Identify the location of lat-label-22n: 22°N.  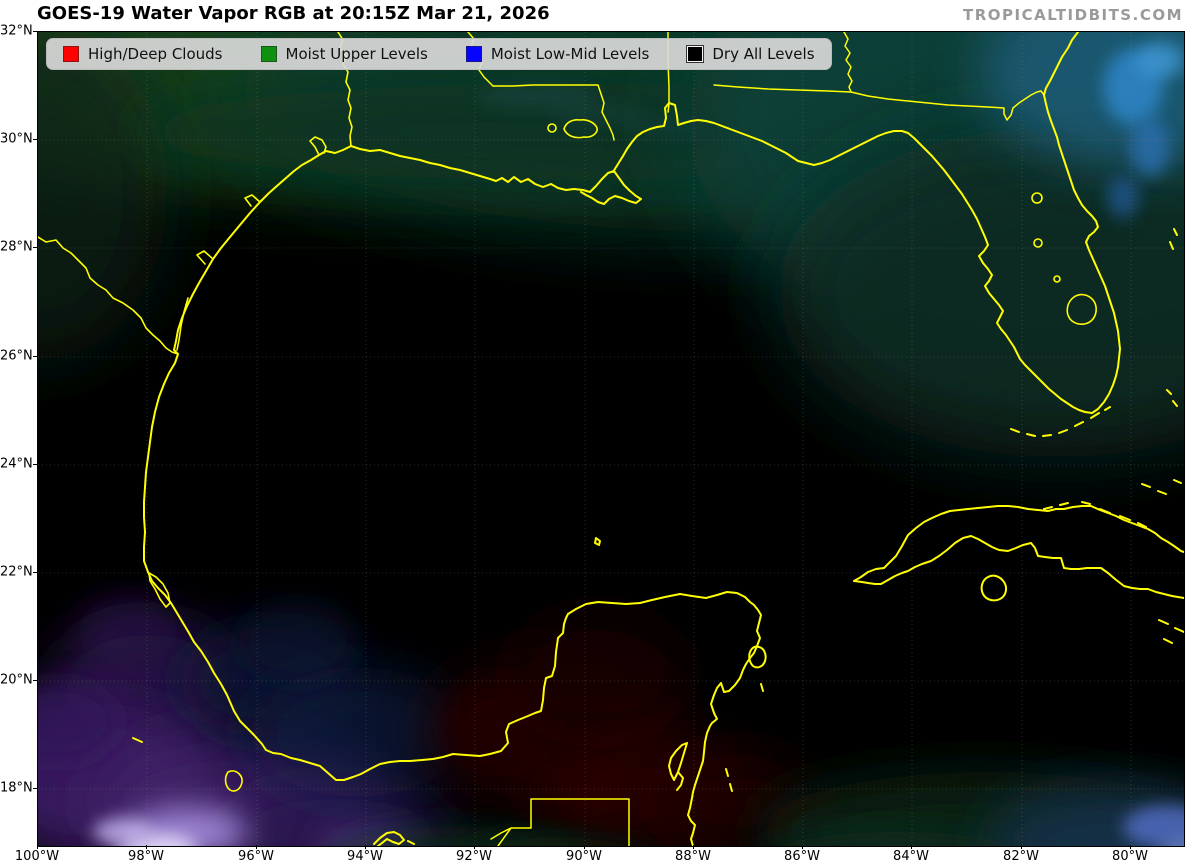
(16, 572).